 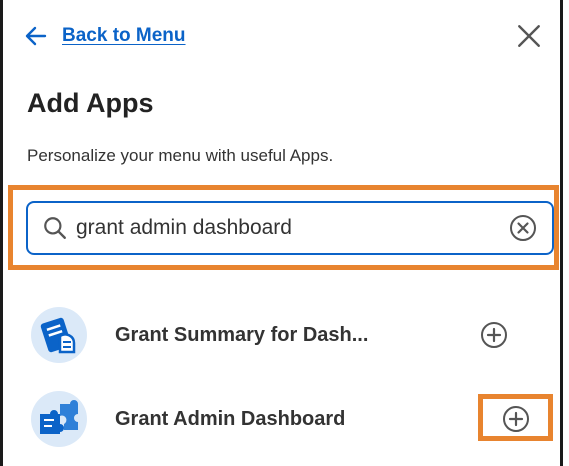 I want to click on add-button-highlight-box, so click(x=515, y=417).